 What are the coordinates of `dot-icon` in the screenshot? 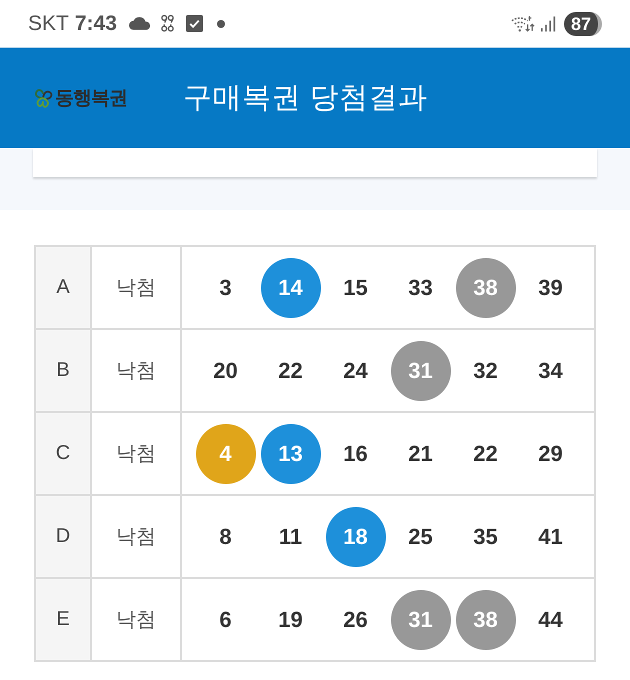 It's located at (220, 24).